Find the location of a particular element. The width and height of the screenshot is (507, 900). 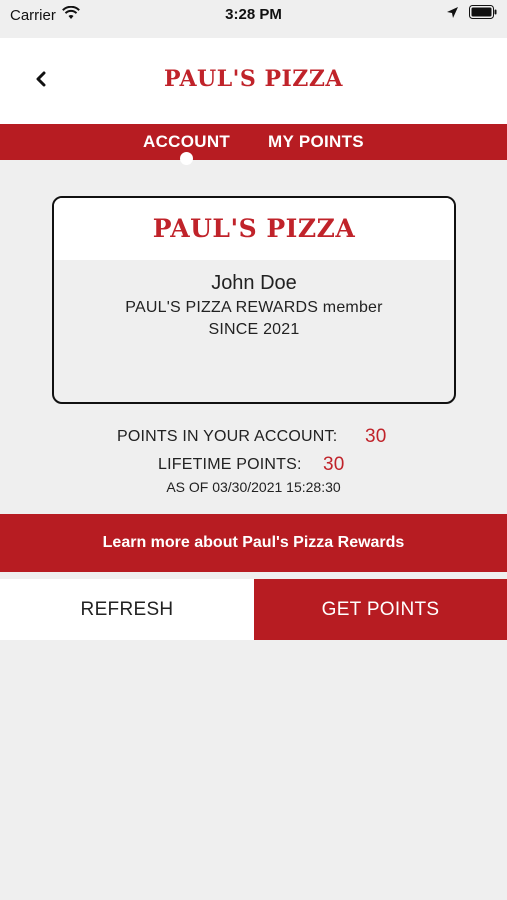

card-logo: PAUL'S PIZZA is located at coordinates (254, 229).